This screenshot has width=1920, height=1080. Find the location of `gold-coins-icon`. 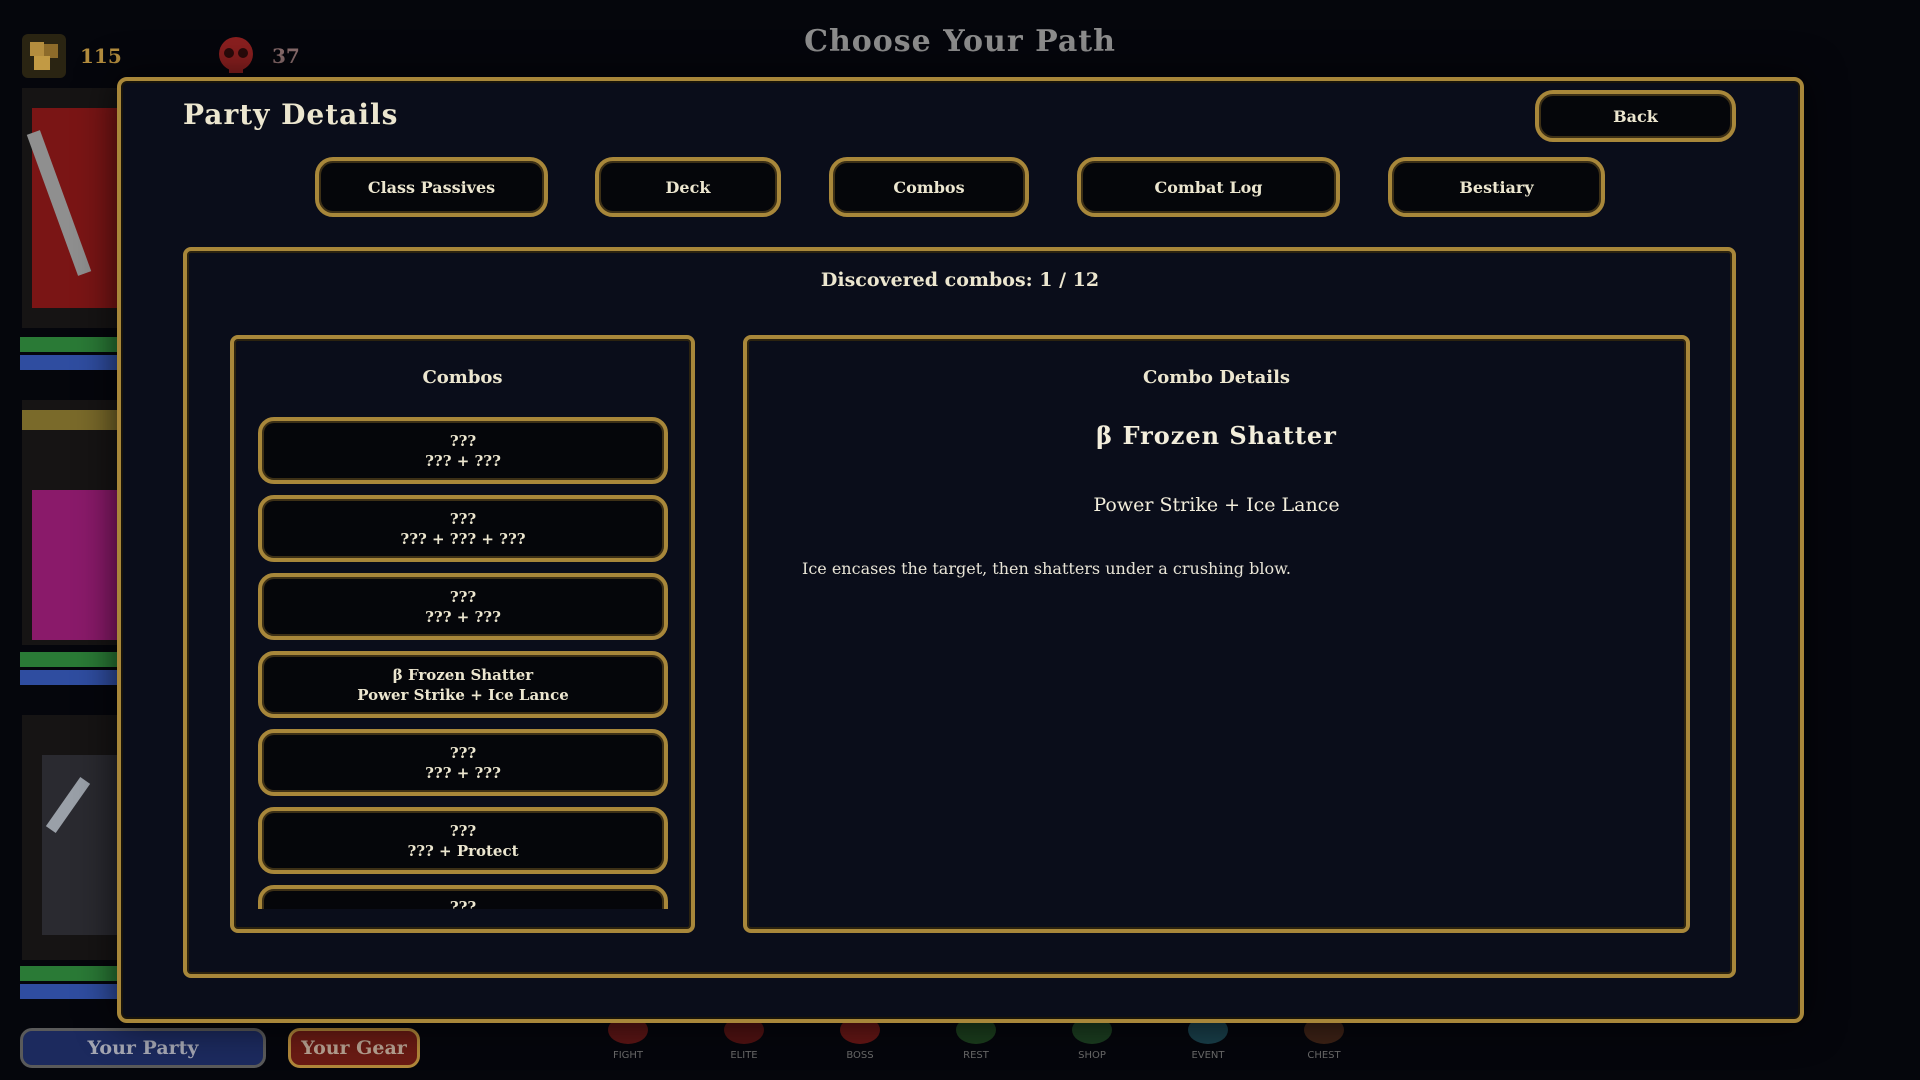

gold-coins-icon is located at coordinates (44, 56).